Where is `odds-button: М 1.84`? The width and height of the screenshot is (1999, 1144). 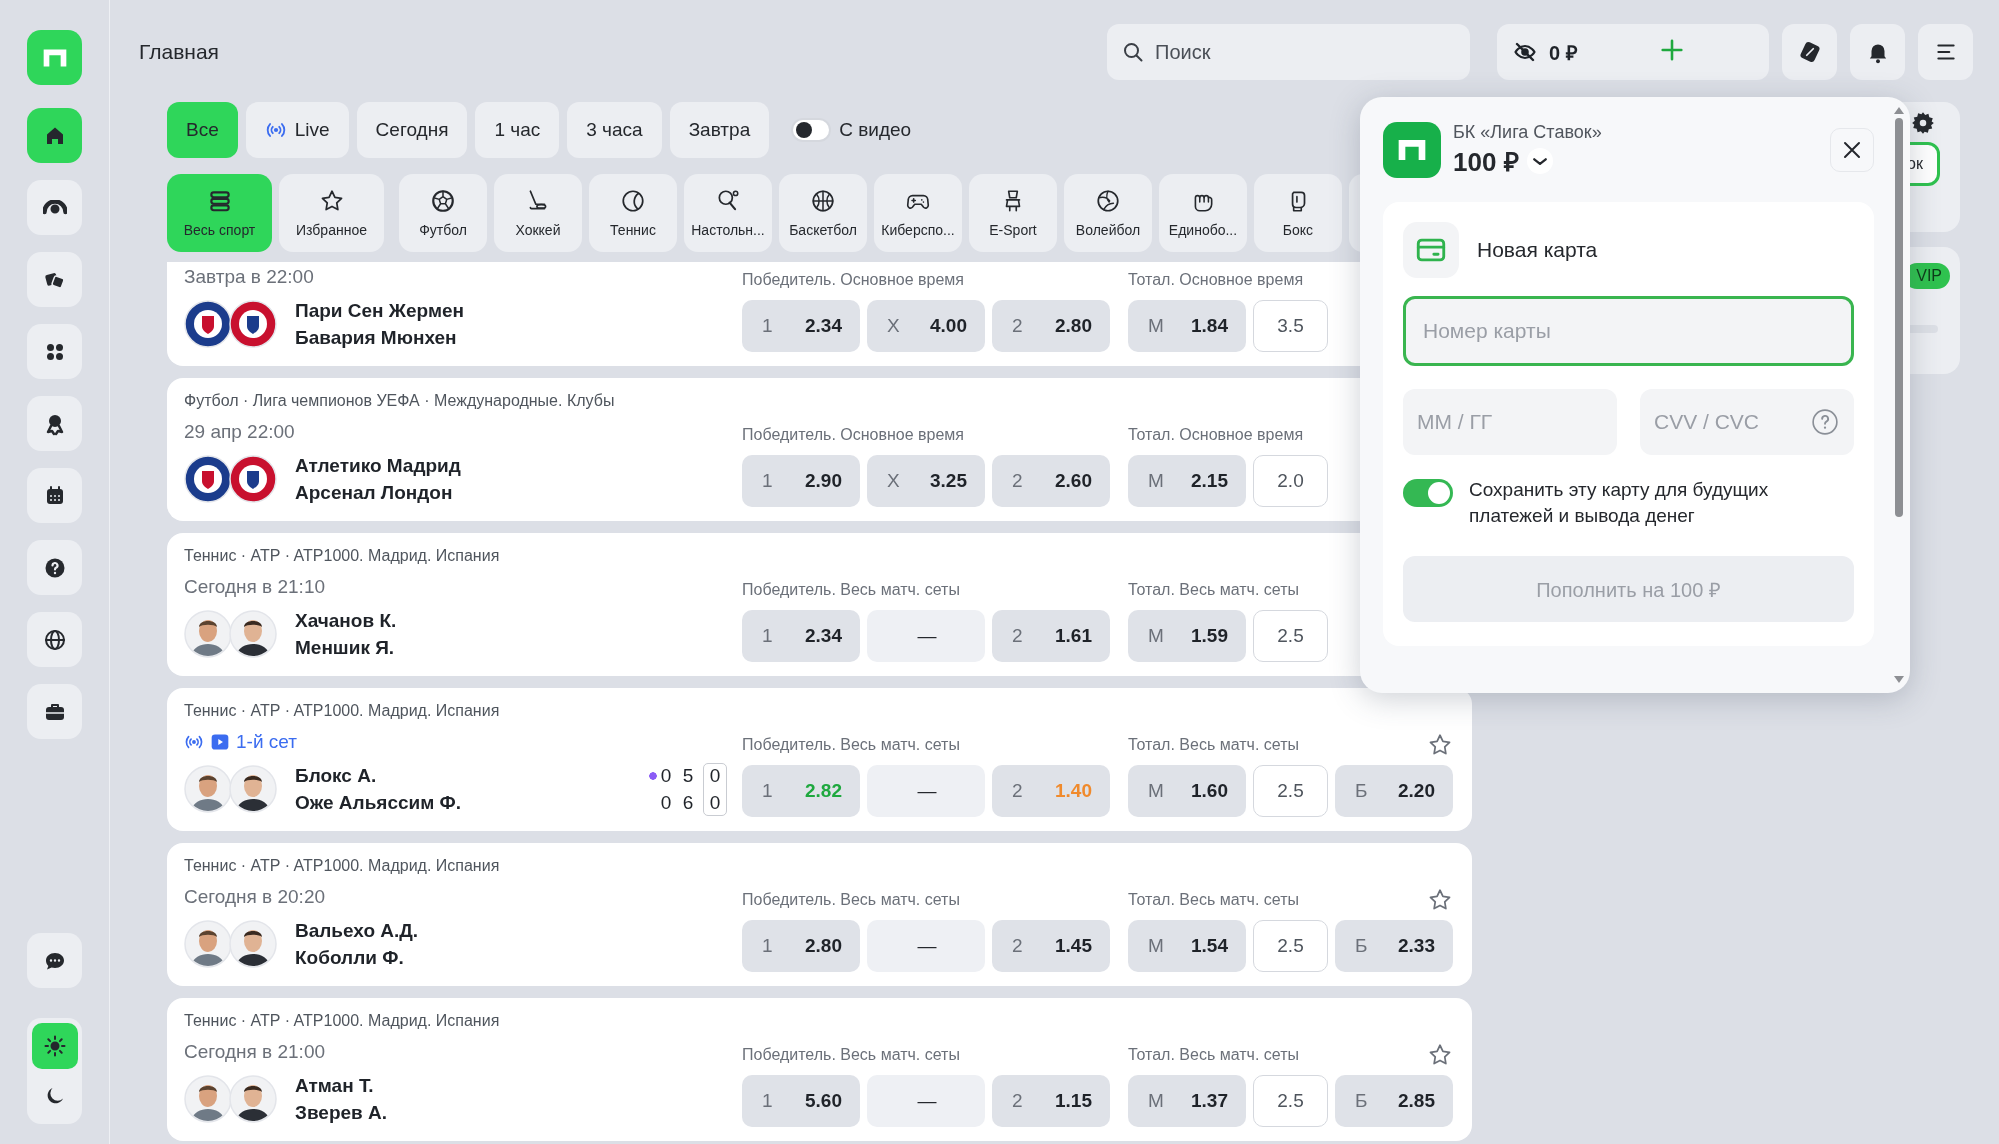 odds-button: М 1.84 is located at coordinates (1187, 326).